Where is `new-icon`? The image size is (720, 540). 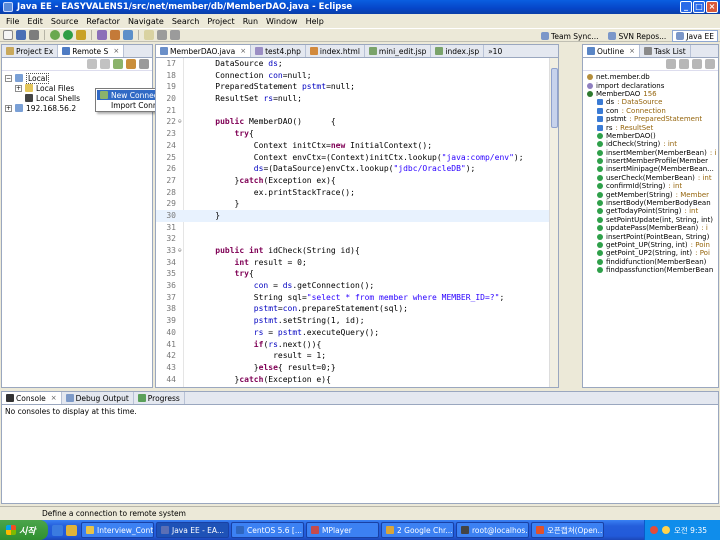
new-icon is located at coordinates (8, 35).